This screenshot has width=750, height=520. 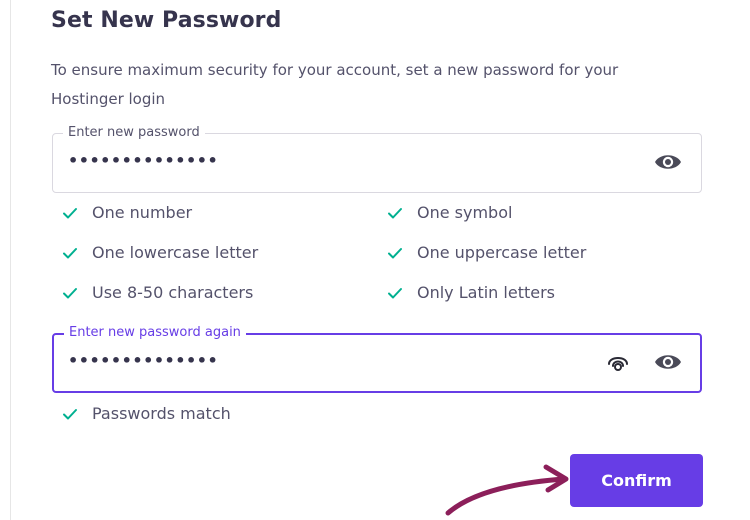 What do you see at coordinates (502, 252) in the screenshot?
I see `requirement-label: One uppercase letter` at bounding box center [502, 252].